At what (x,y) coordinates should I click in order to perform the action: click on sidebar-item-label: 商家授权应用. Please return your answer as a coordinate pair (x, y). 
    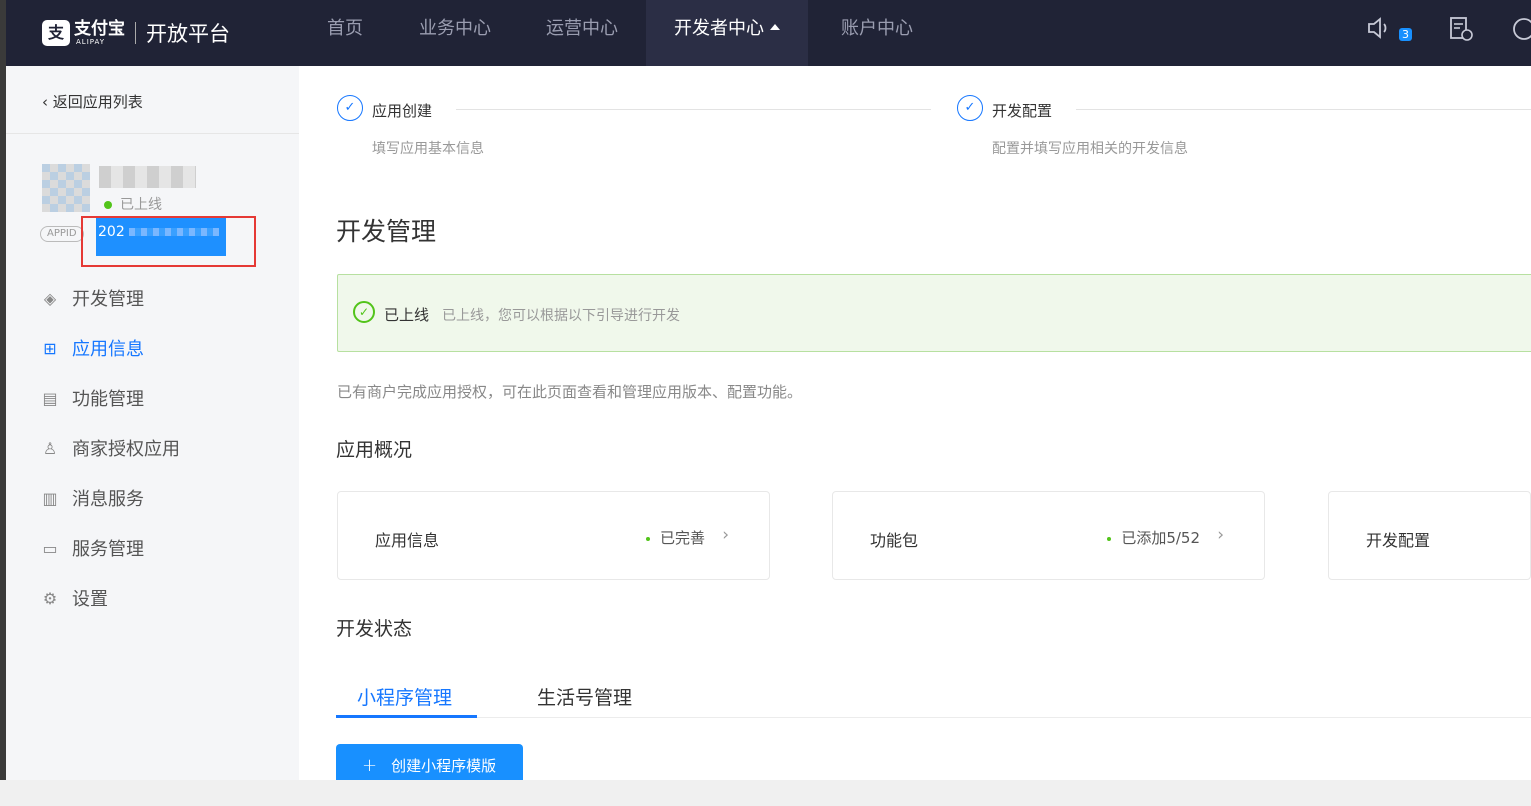
    Looking at the image, I should click on (126, 449).